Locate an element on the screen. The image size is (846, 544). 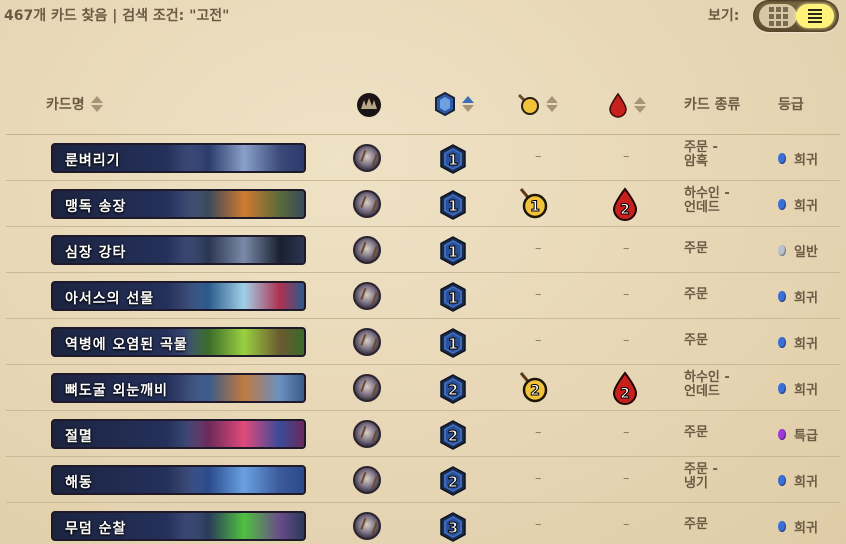
attack-column-header is located at coordinates (537, 104).